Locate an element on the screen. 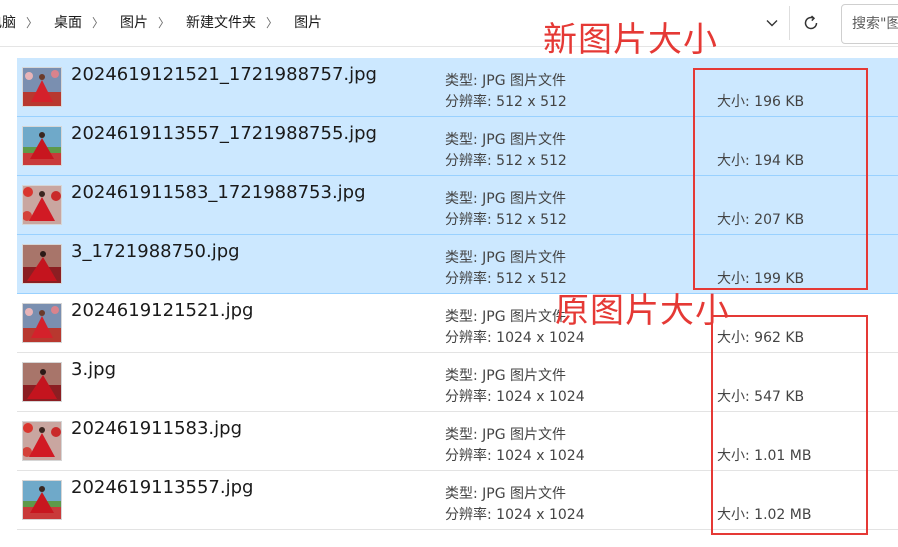 The image size is (898, 547). breadcrumb-item-pictures: 图片 is located at coordinates (131, 22).